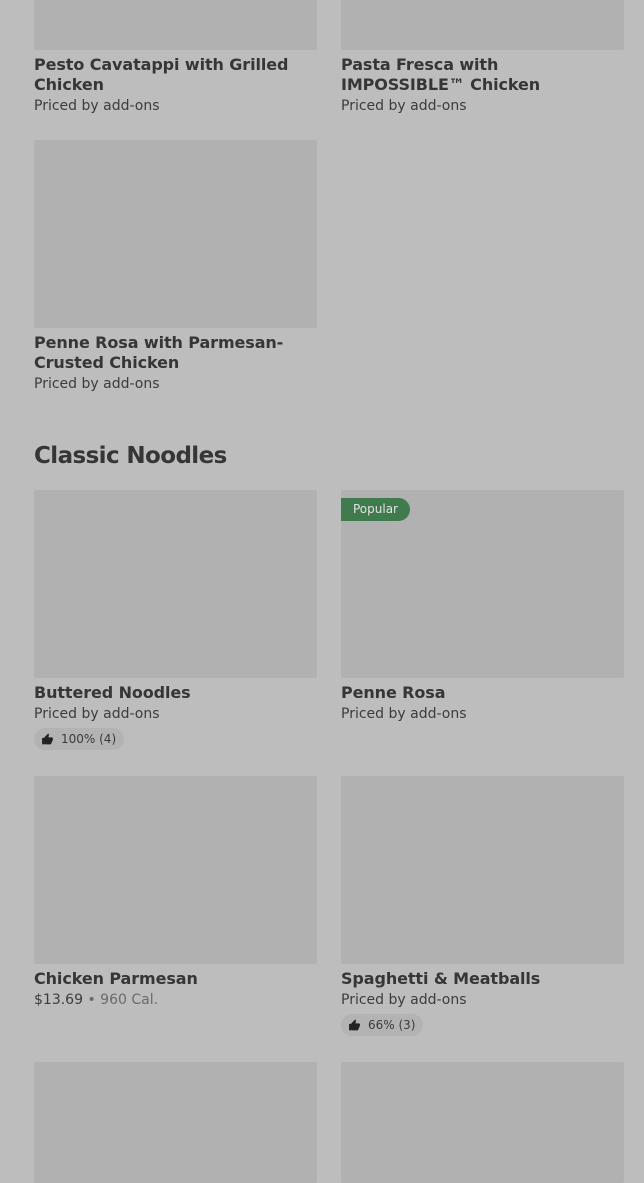  What do you see at coordinates (130, 456) in the screenshot?
I see `section-heading: Classic Noodles` at bounding box center [130, 456].